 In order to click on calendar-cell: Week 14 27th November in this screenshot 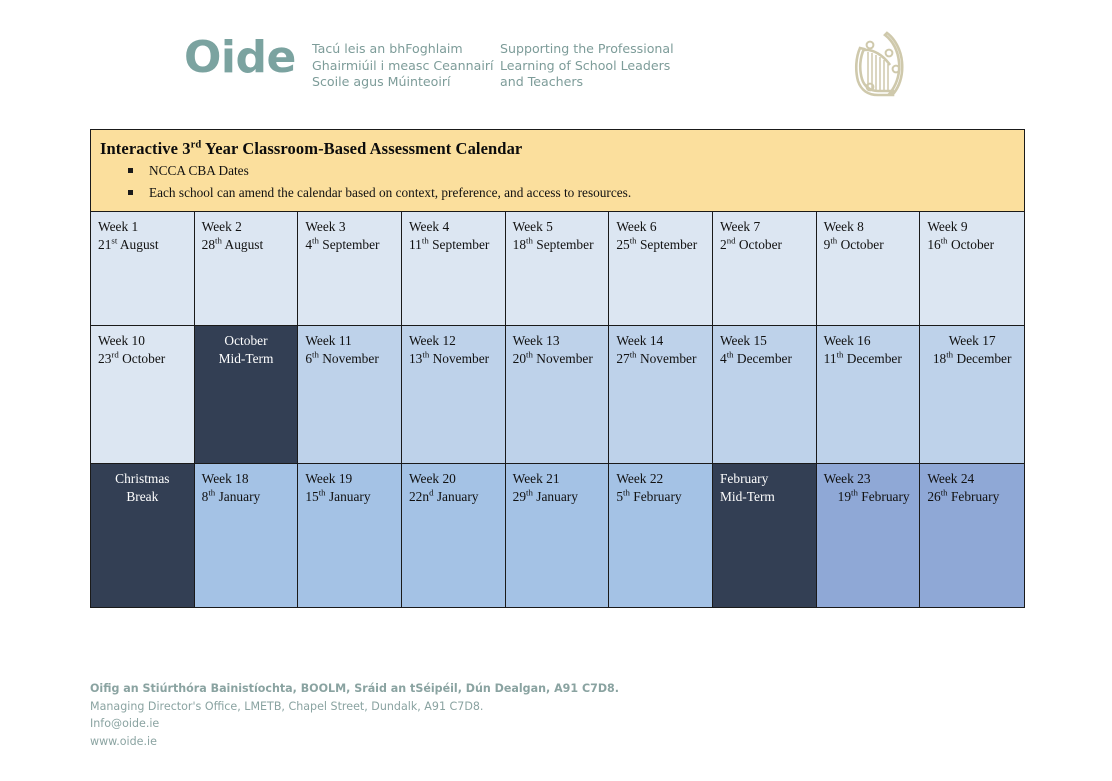, I will do `click(661, 395)`.